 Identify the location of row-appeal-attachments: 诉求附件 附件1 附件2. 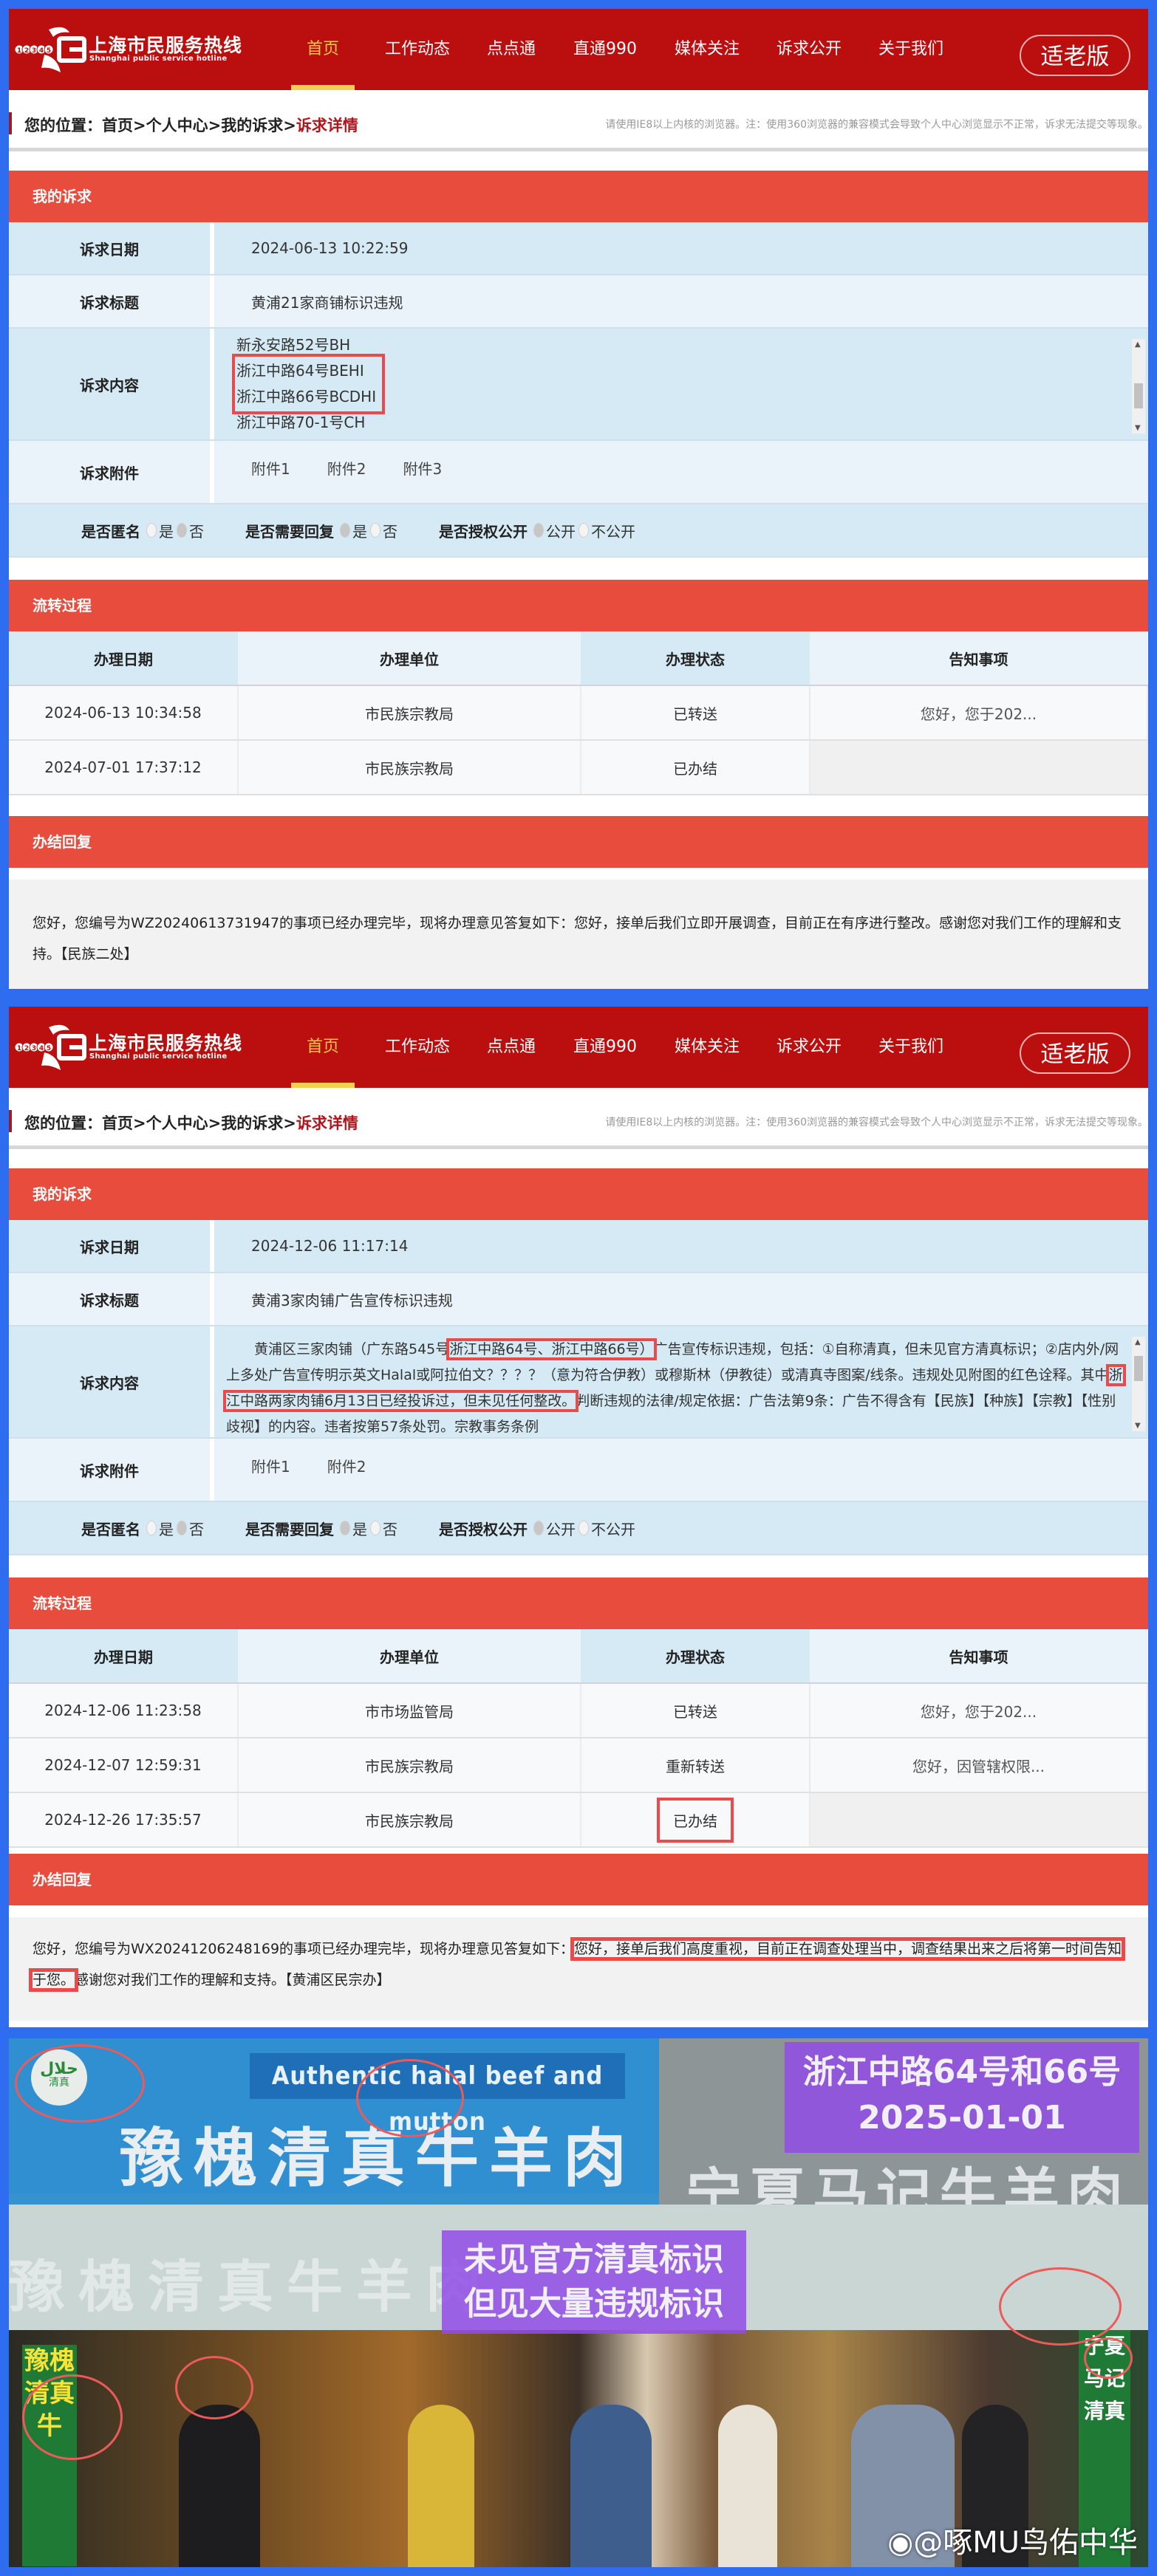
(578, 1470).